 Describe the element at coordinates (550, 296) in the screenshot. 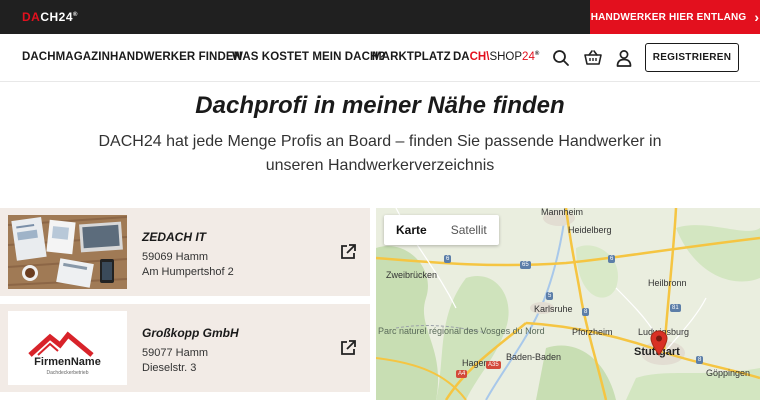

I see `road-shield: 5` at that location.